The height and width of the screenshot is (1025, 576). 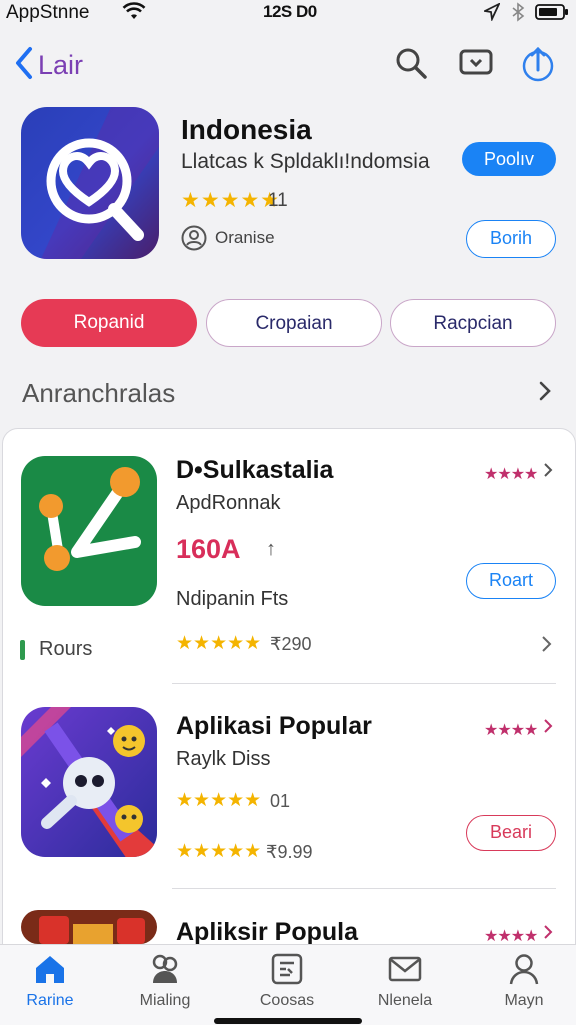 I want to click on clock: 12S D0, so click(x=290, y=11).